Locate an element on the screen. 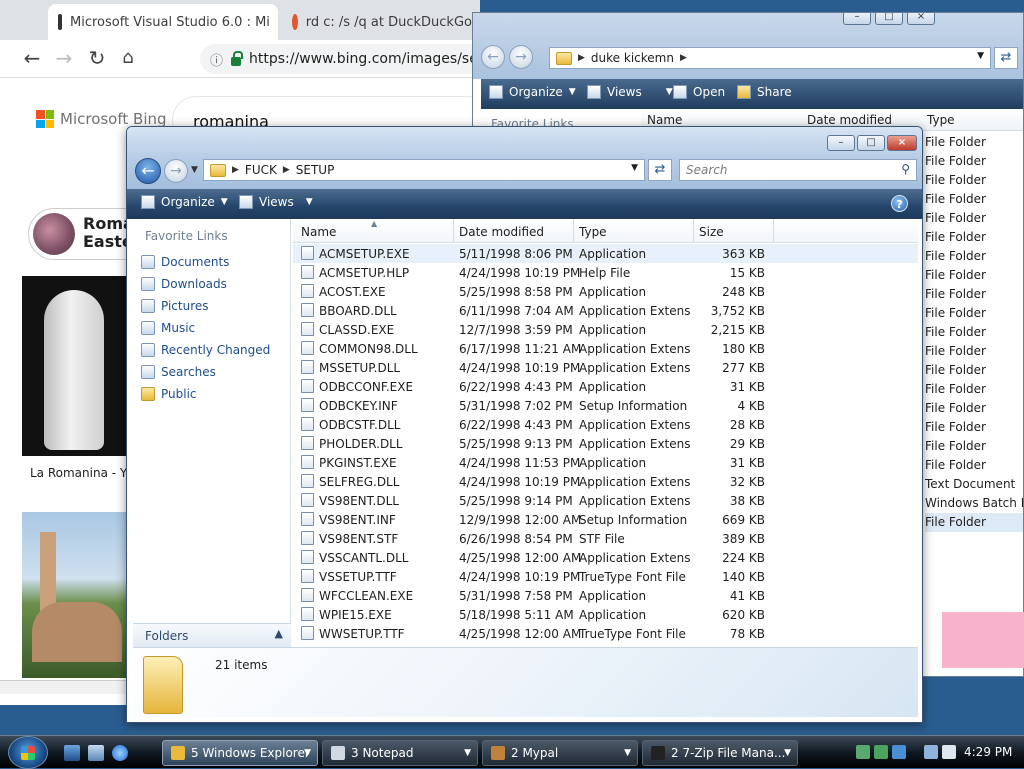 Image resolution: width=1024 pixels, height=769 pixels. reload-icon: ↻ is located at coordinates (97, 59).